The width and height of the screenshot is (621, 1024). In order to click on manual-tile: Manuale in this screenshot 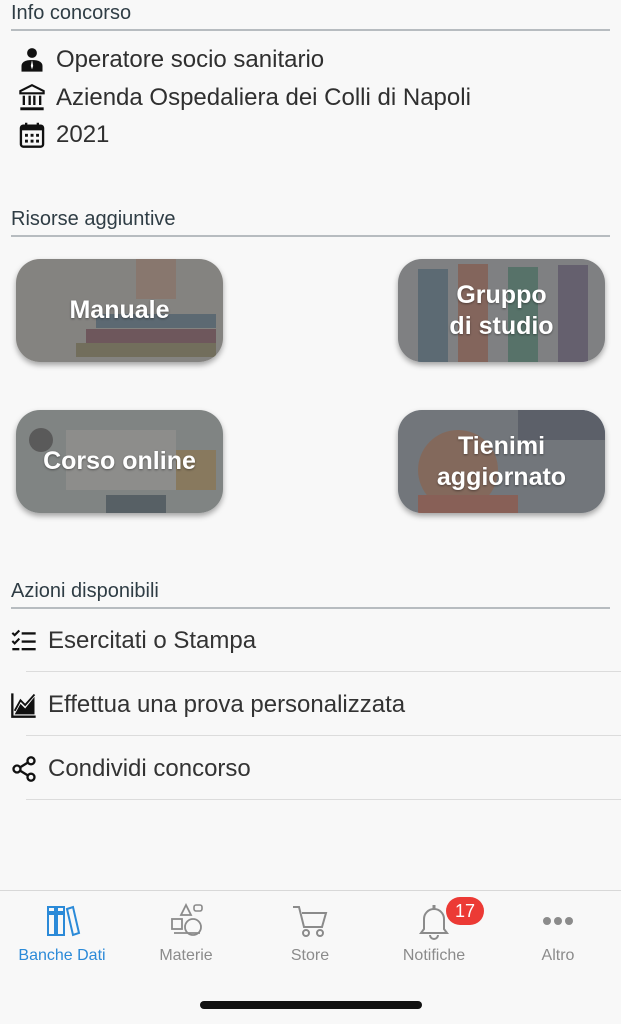, I will do `click(119, 310)`.